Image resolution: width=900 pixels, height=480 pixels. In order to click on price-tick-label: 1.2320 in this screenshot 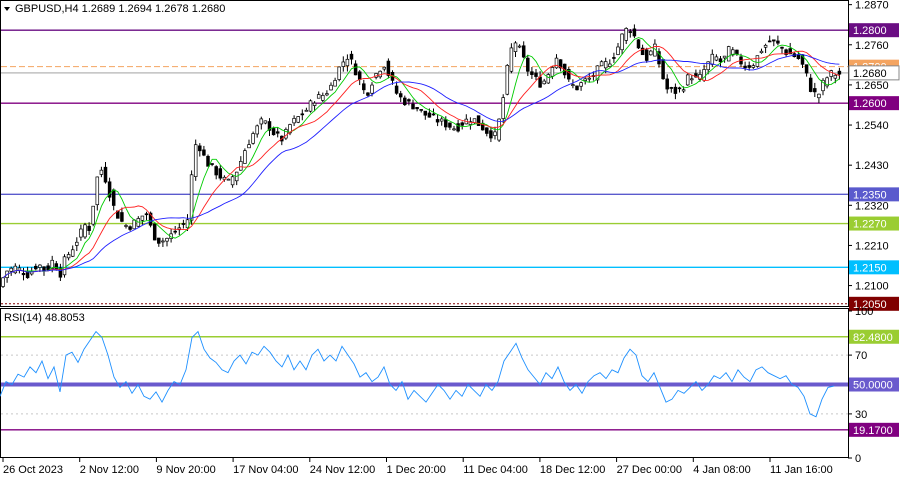, I will do `click(872, 206)`.